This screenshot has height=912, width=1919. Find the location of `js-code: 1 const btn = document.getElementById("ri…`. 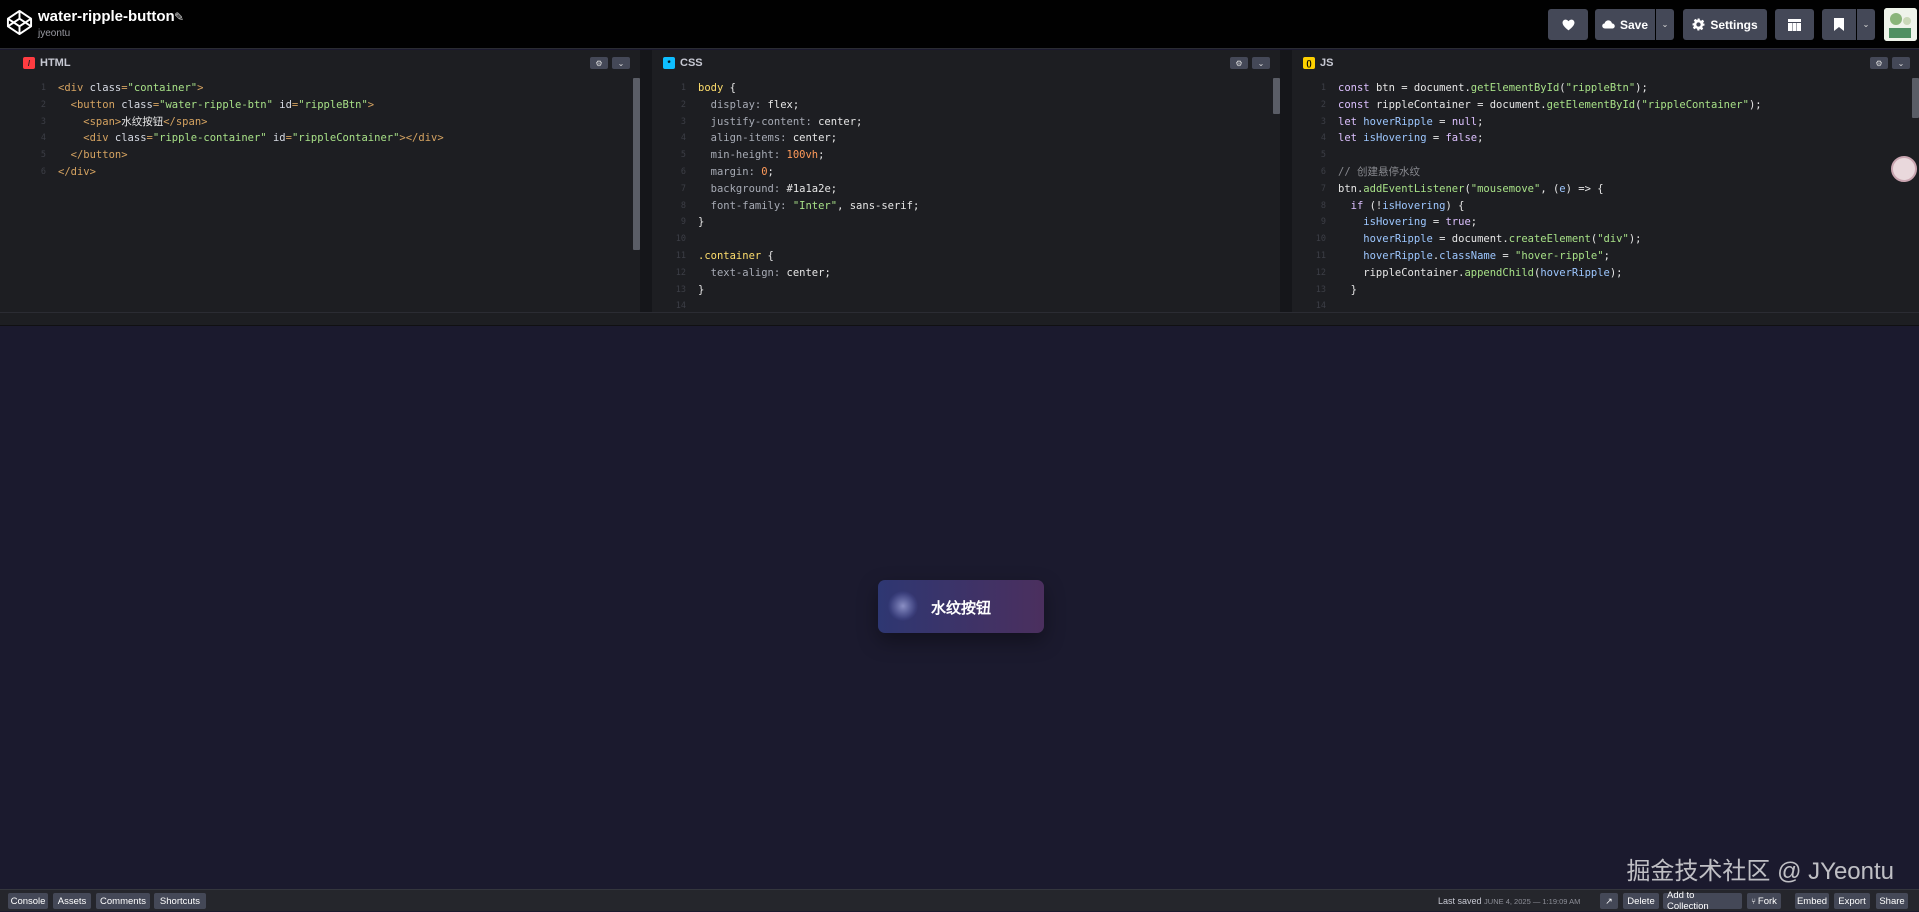

js-code: 1 const btn = document.getElementById("ri… is located at coordinates (1605, 196).